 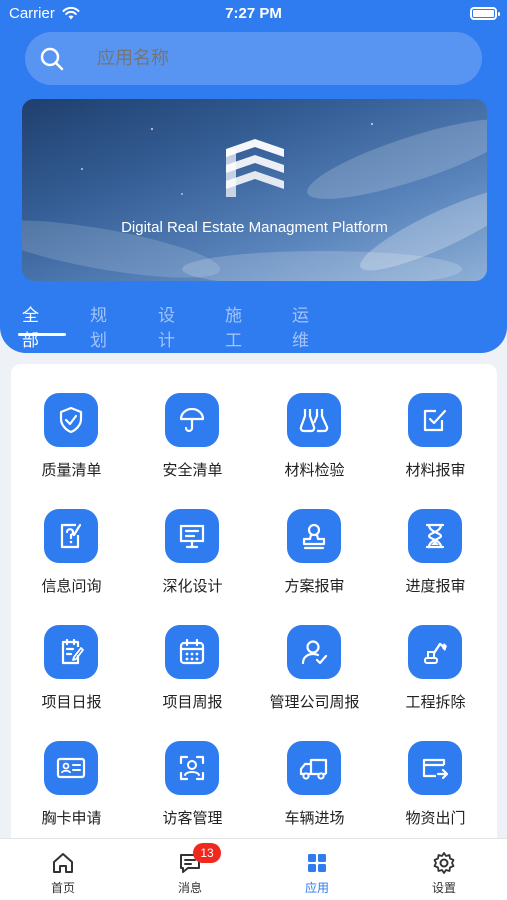 I want to click on tab-construction: 施工, so click(x=233, y=326).